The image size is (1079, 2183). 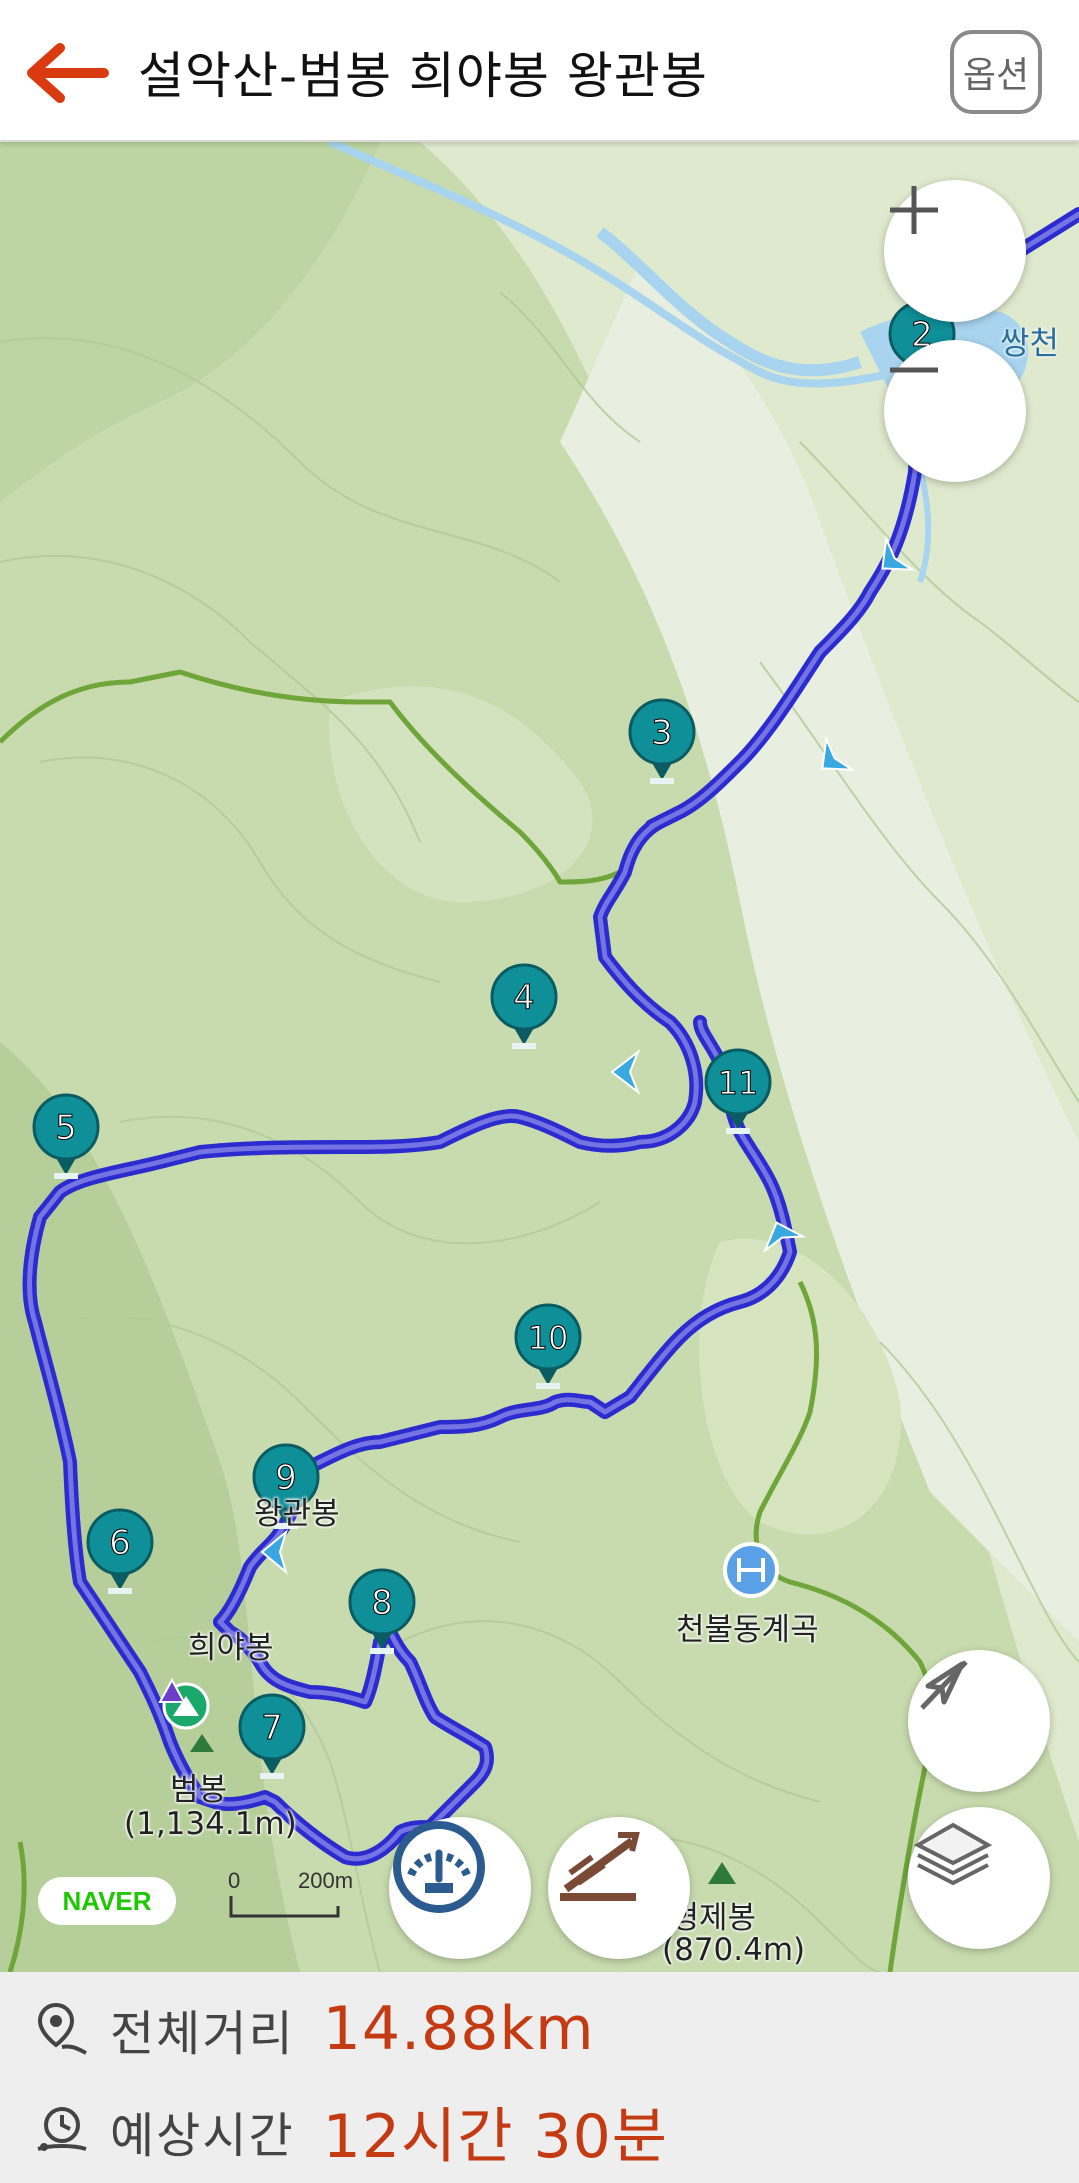 I want to click on waypoint-label: 10, so click(x=548, y=1338).